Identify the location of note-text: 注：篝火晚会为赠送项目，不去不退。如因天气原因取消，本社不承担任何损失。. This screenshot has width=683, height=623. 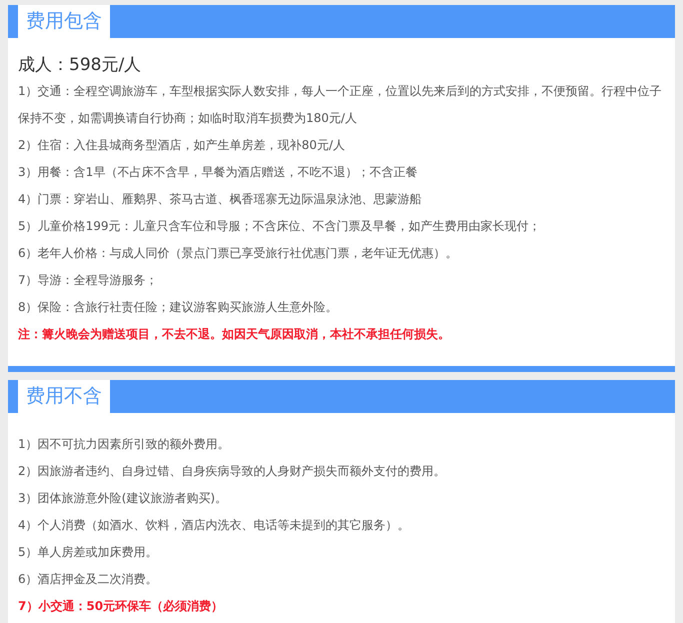
(234, 334).